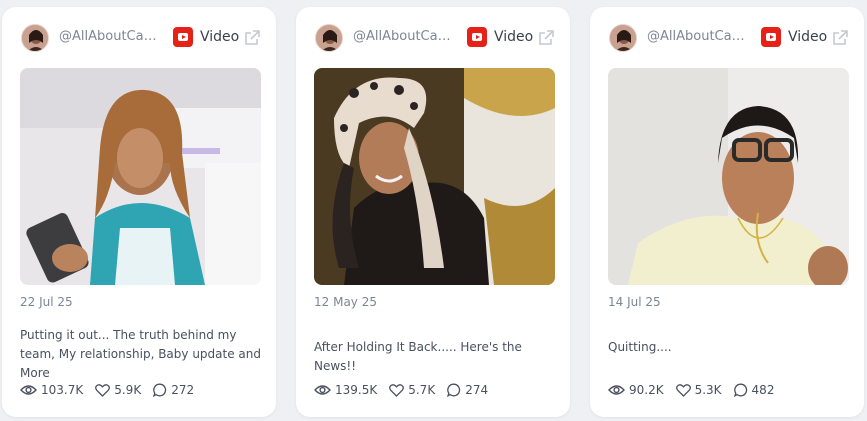 The image size is (867, 421). I want to click on stats-row: 103.7K 5.9K 272, so click(113, 390).